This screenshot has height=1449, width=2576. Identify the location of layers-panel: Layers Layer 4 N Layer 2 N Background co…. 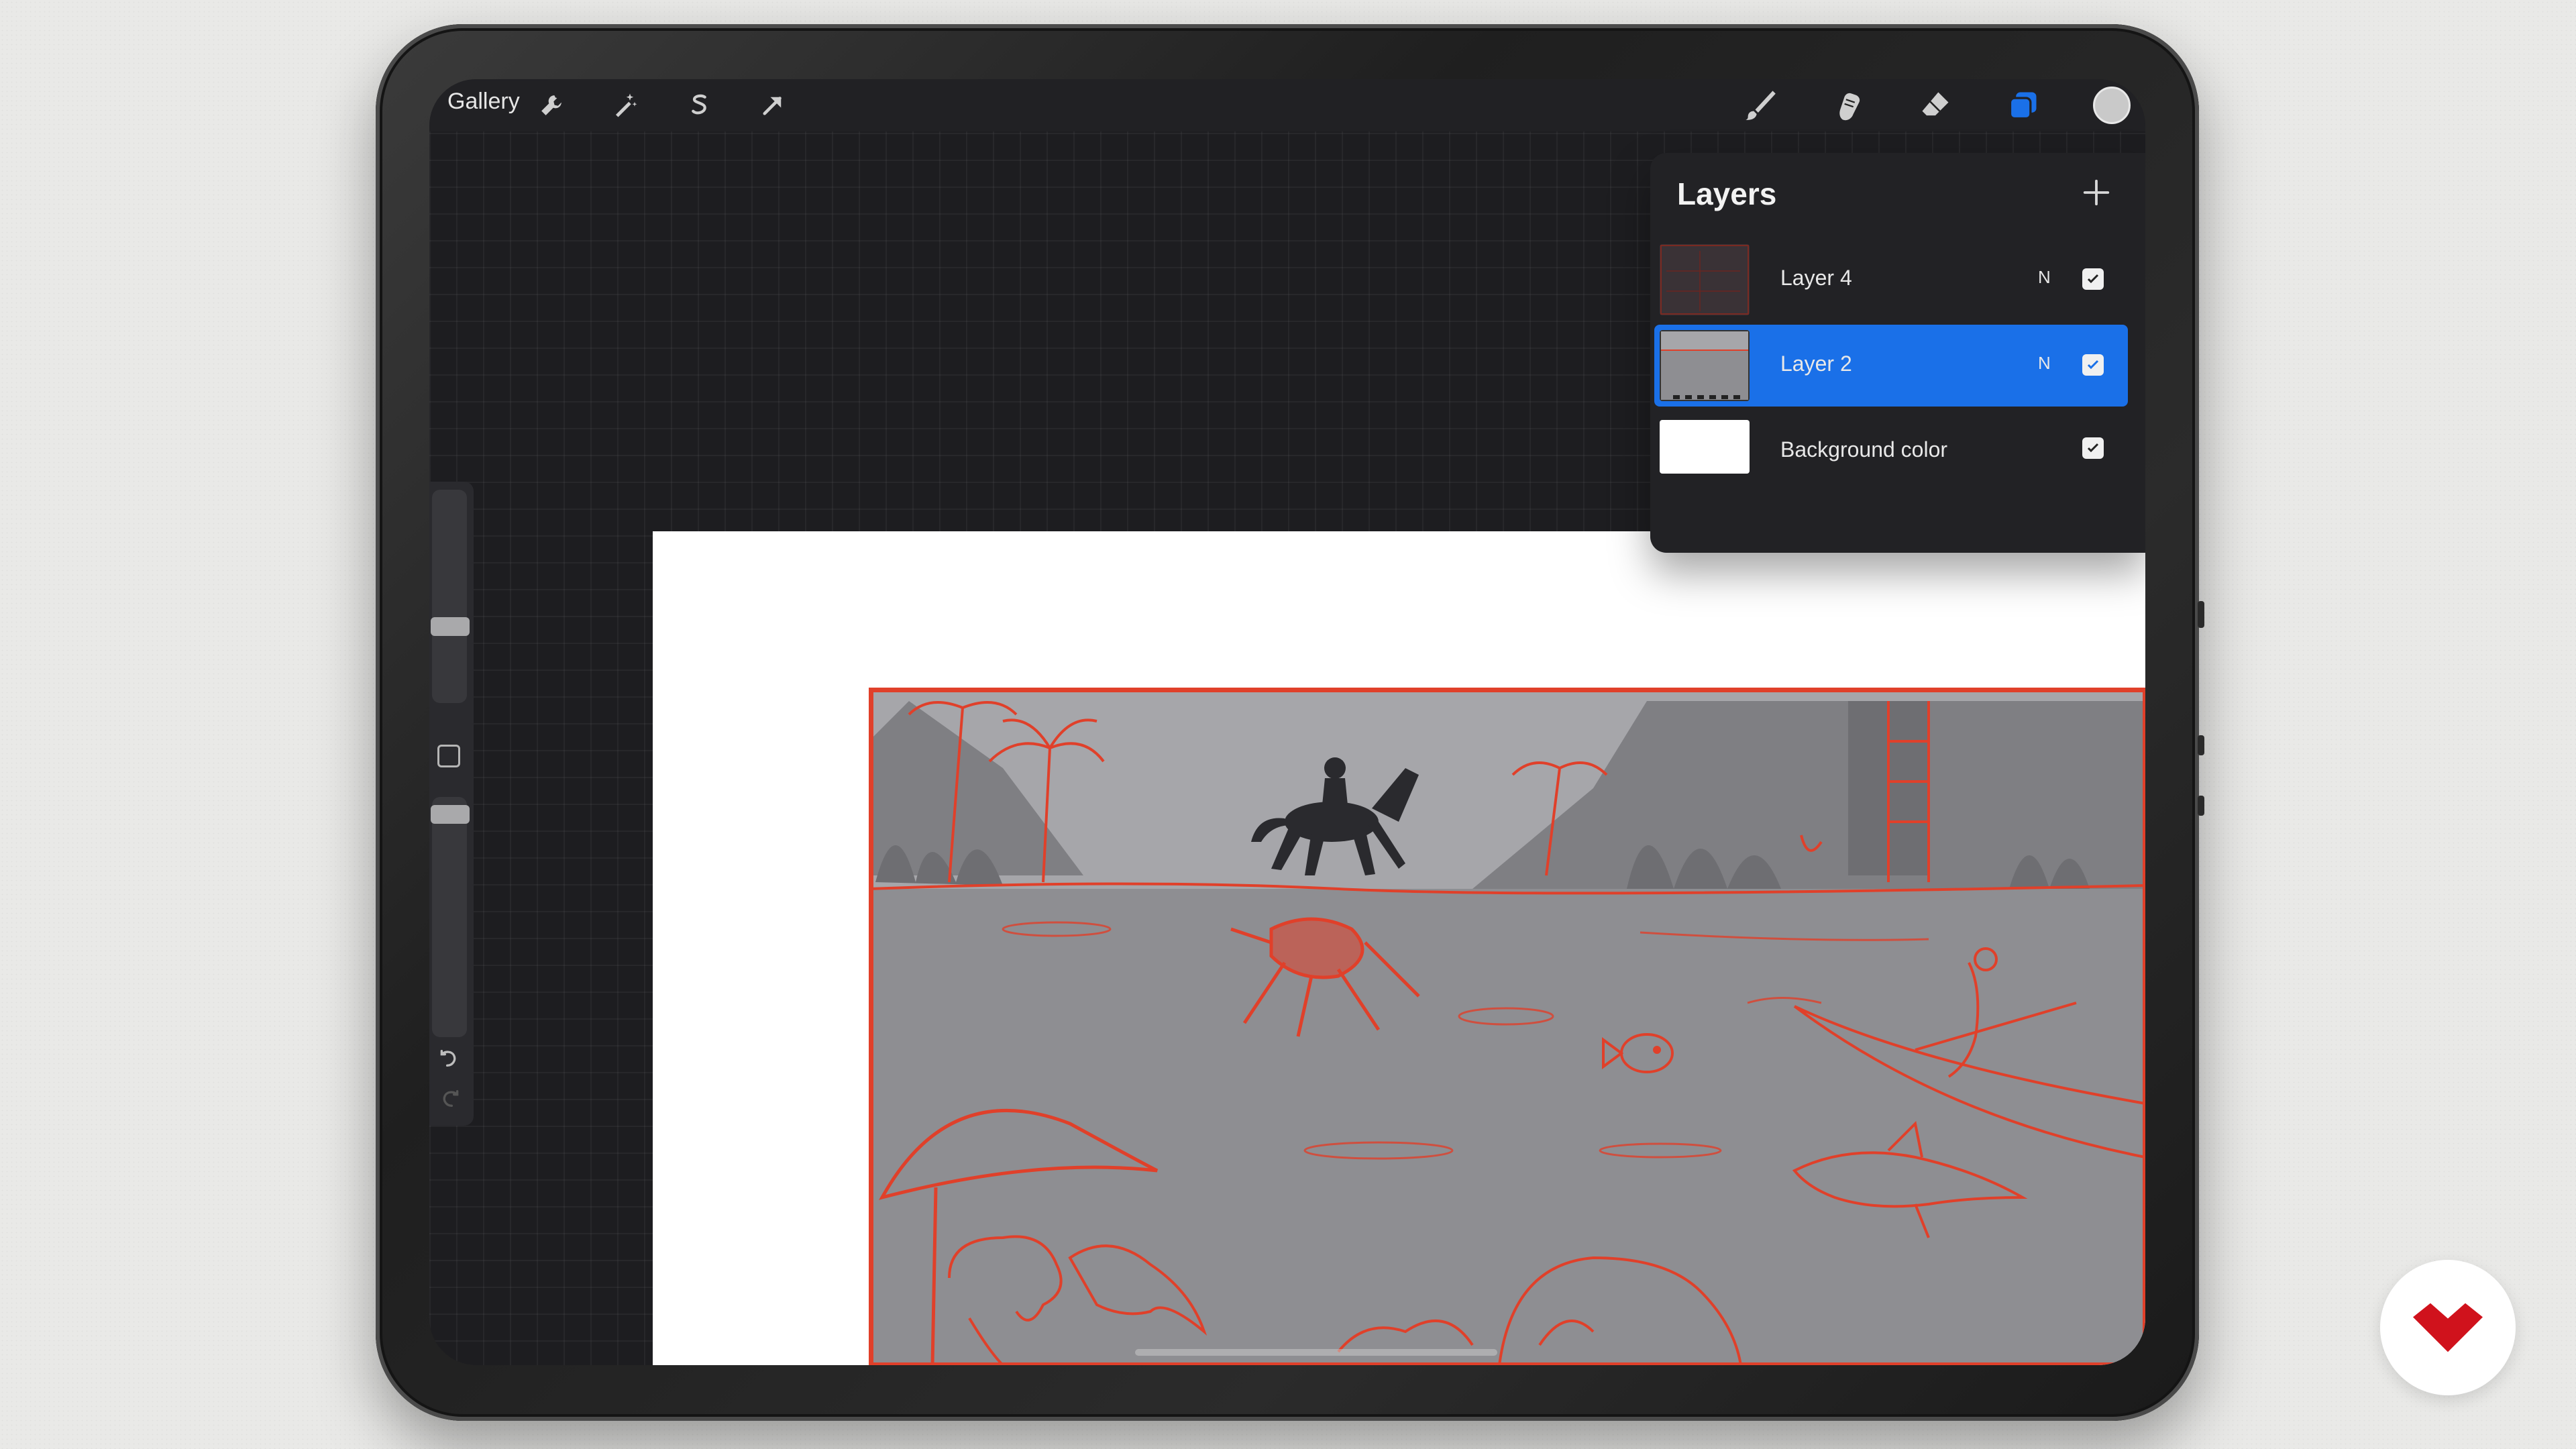
(1897, 353).